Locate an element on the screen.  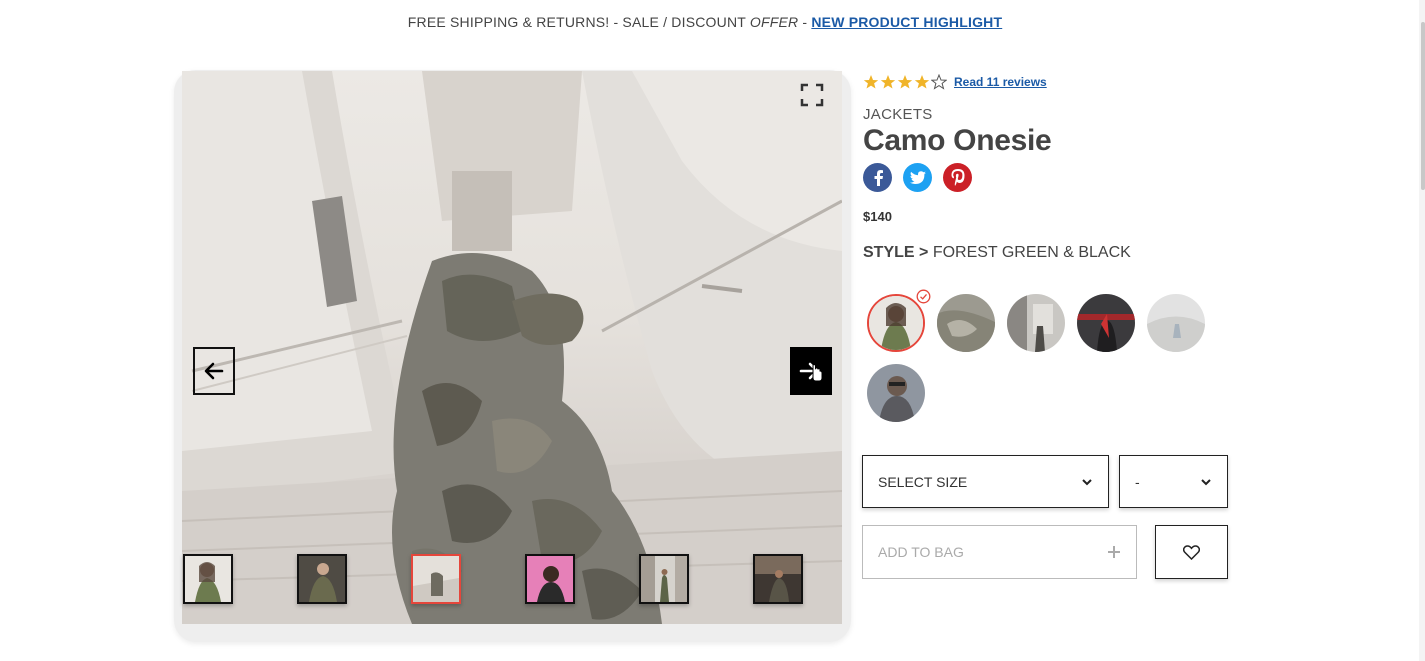
arrow-right-icon is located at coordinates (811, 372).